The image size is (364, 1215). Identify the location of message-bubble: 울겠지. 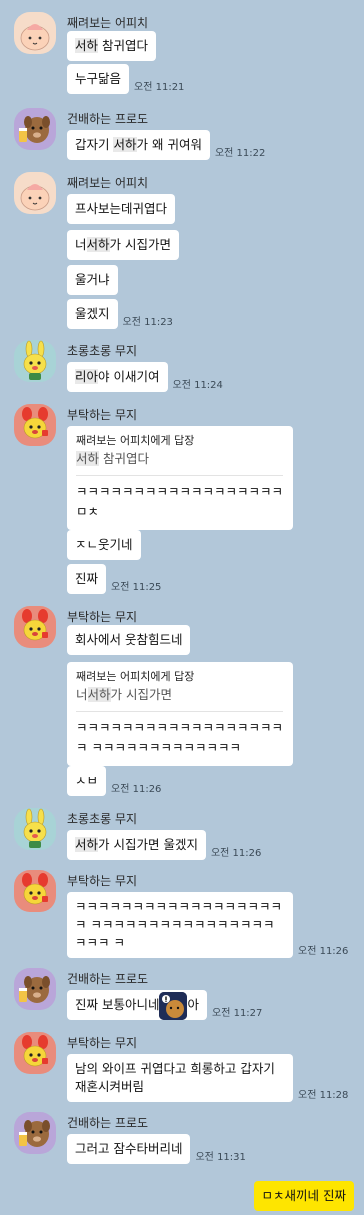
(92, 314).